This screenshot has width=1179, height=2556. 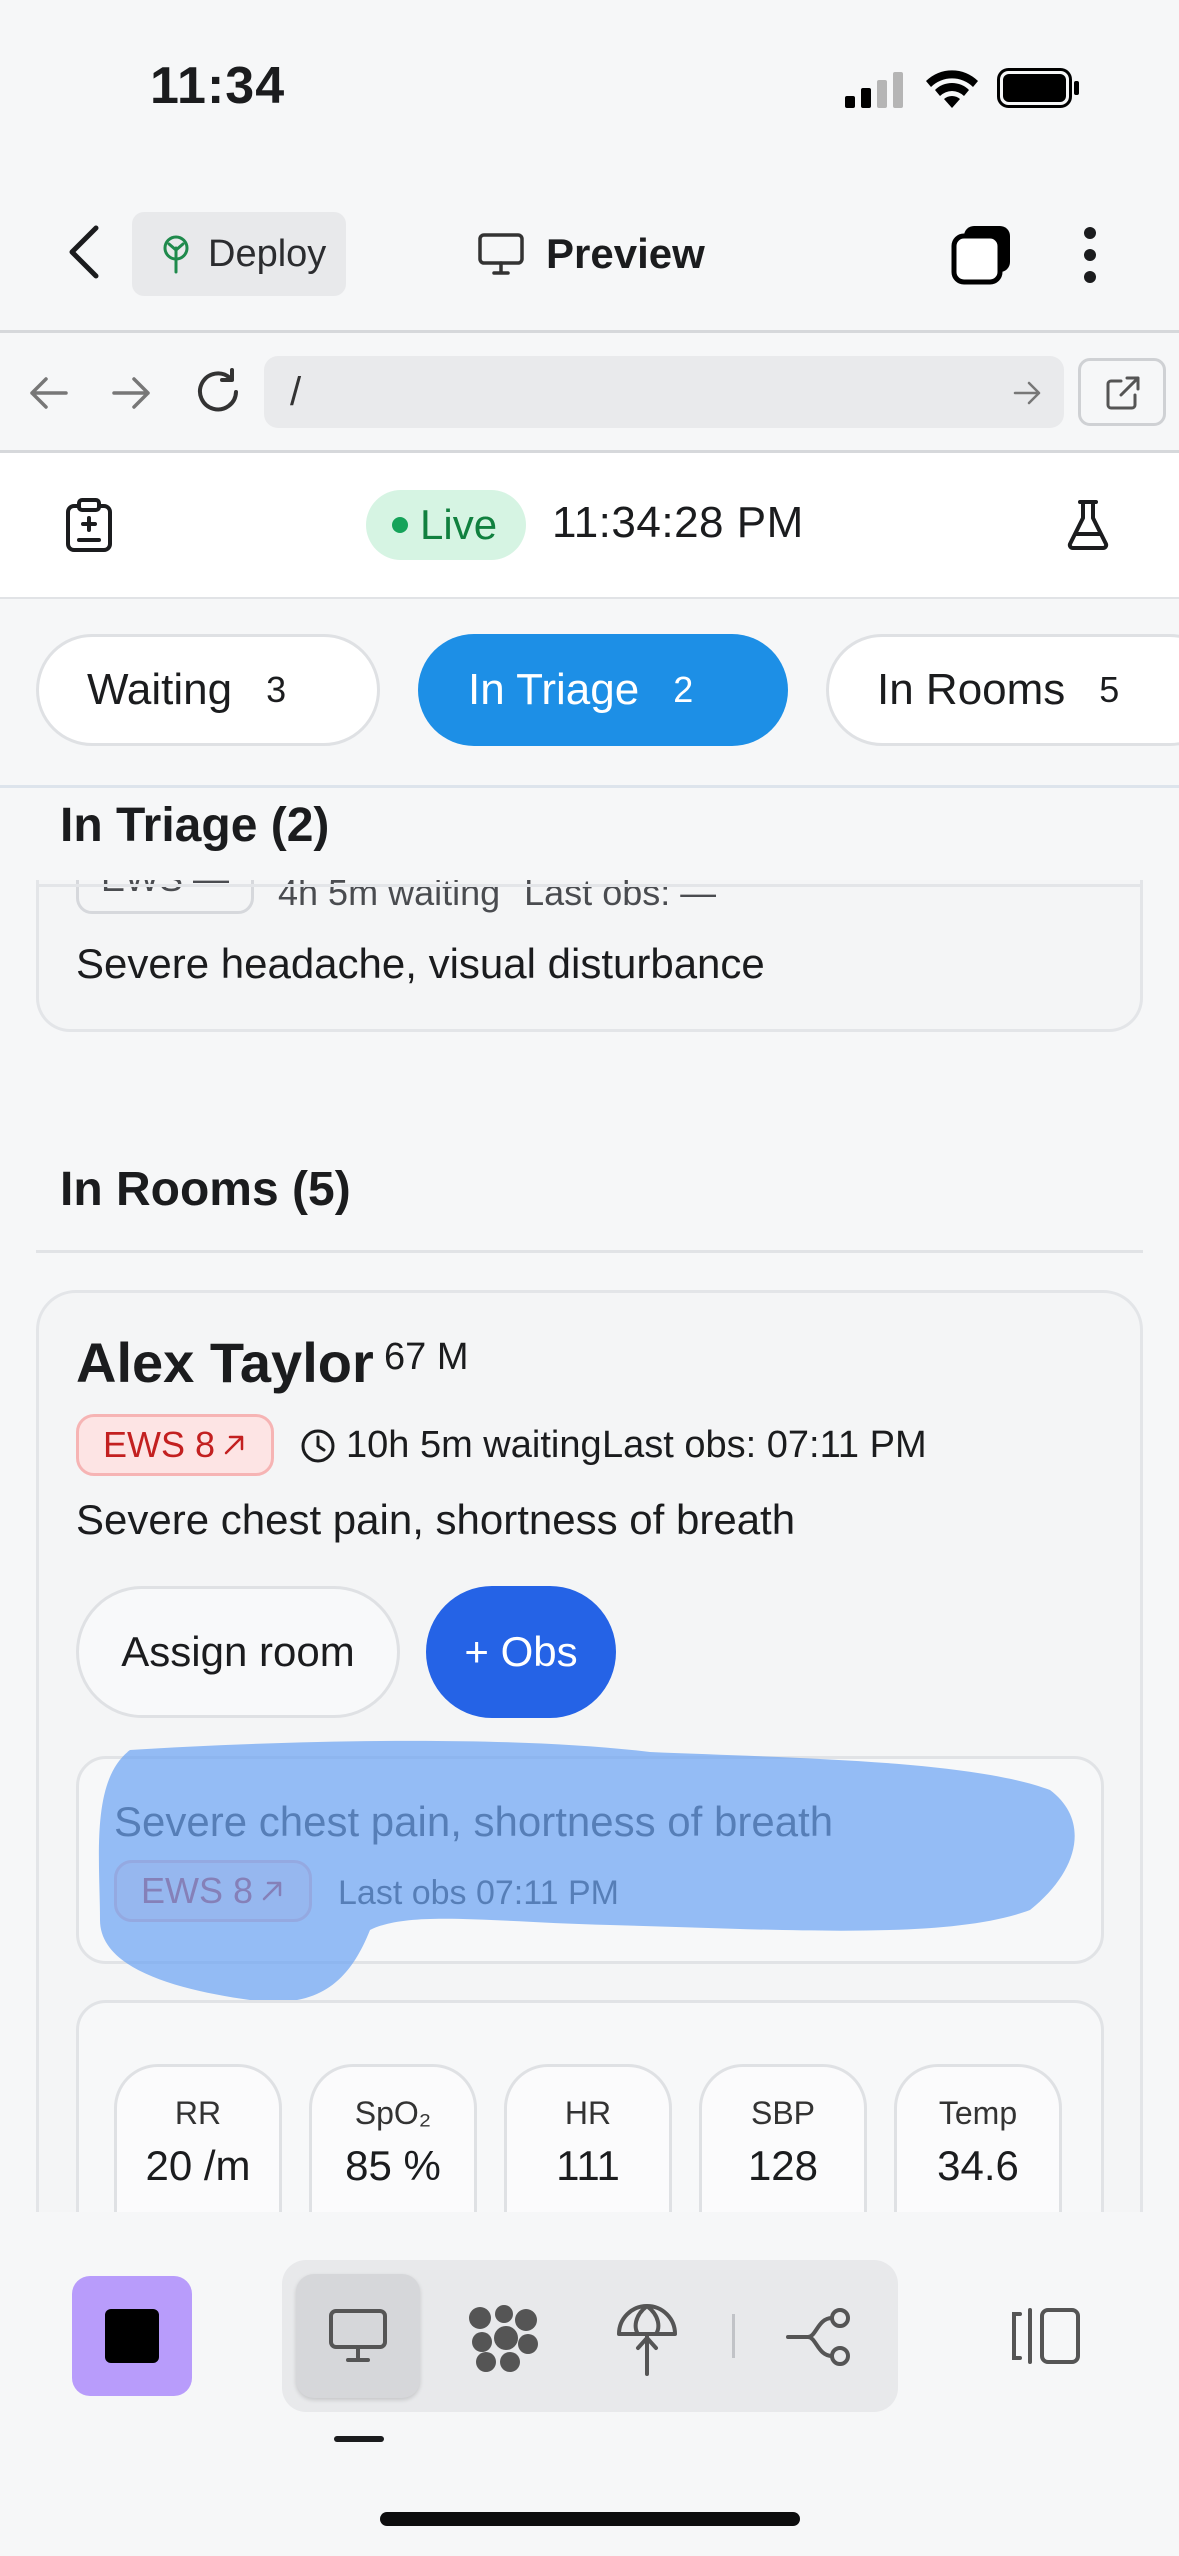 What do you see at coordinates (49, 393) in the screenshot?
I see `browser-back-icon` at bounding box center [49, 393].